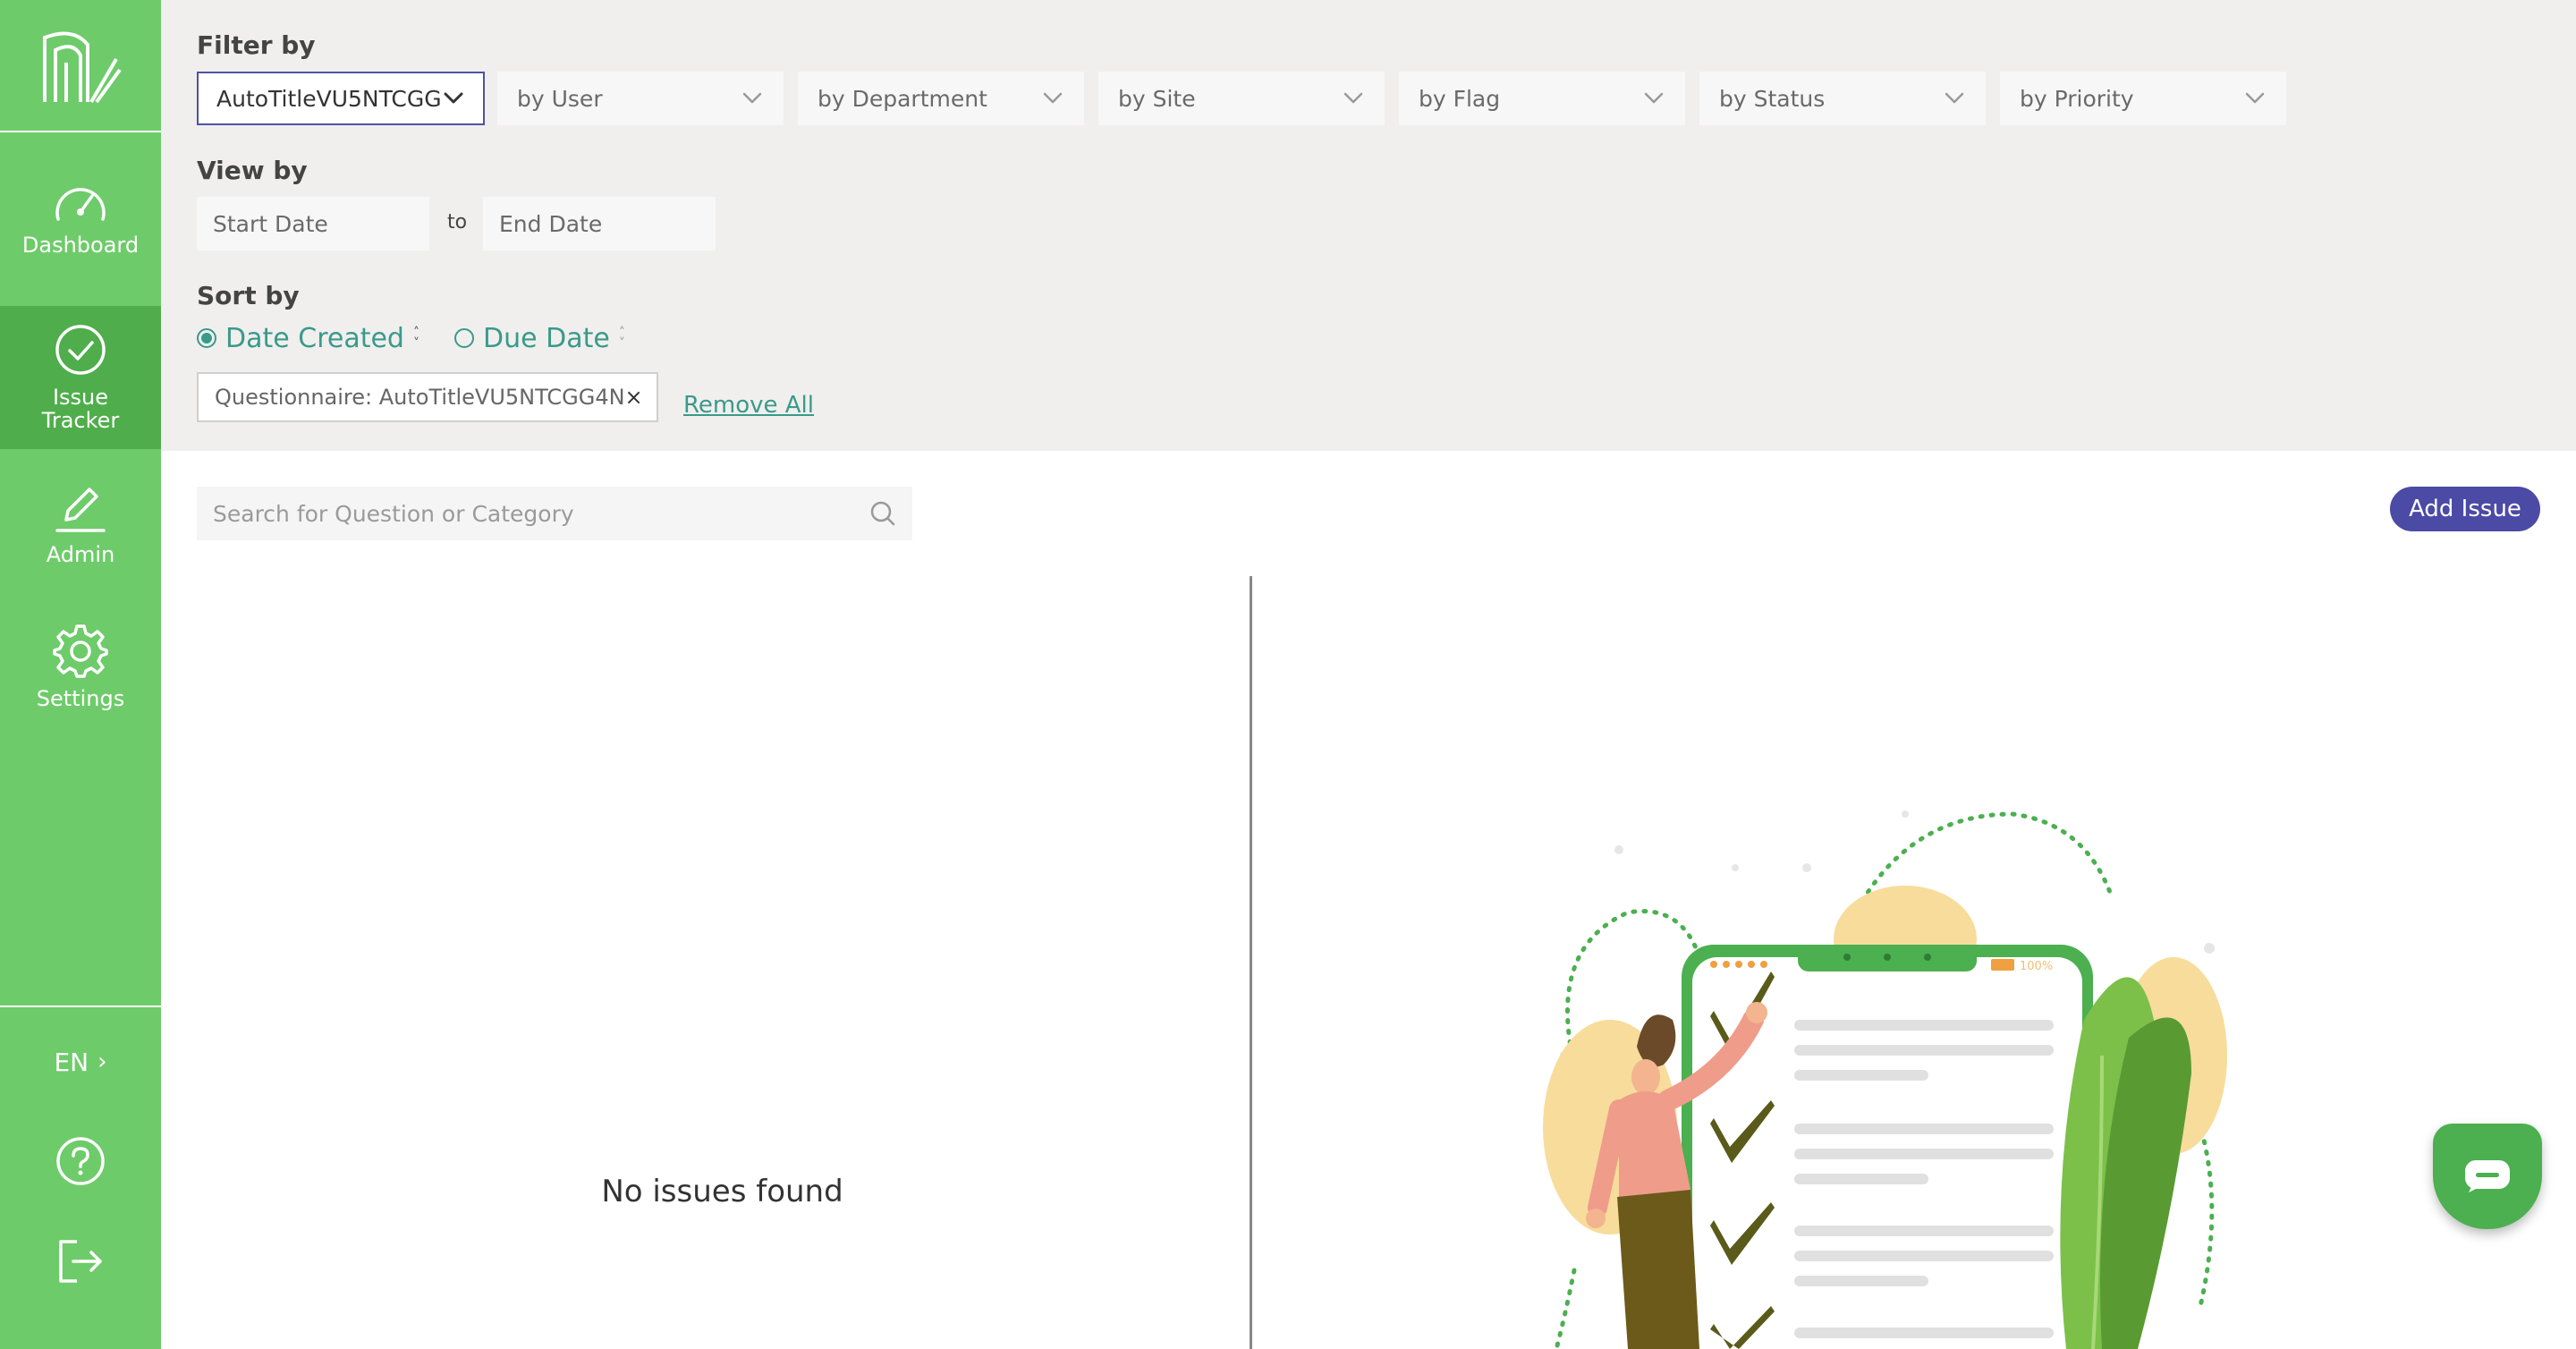  Describe the element at coordinates (882, 513) in the screenshot. I see `search-icon` at that location.